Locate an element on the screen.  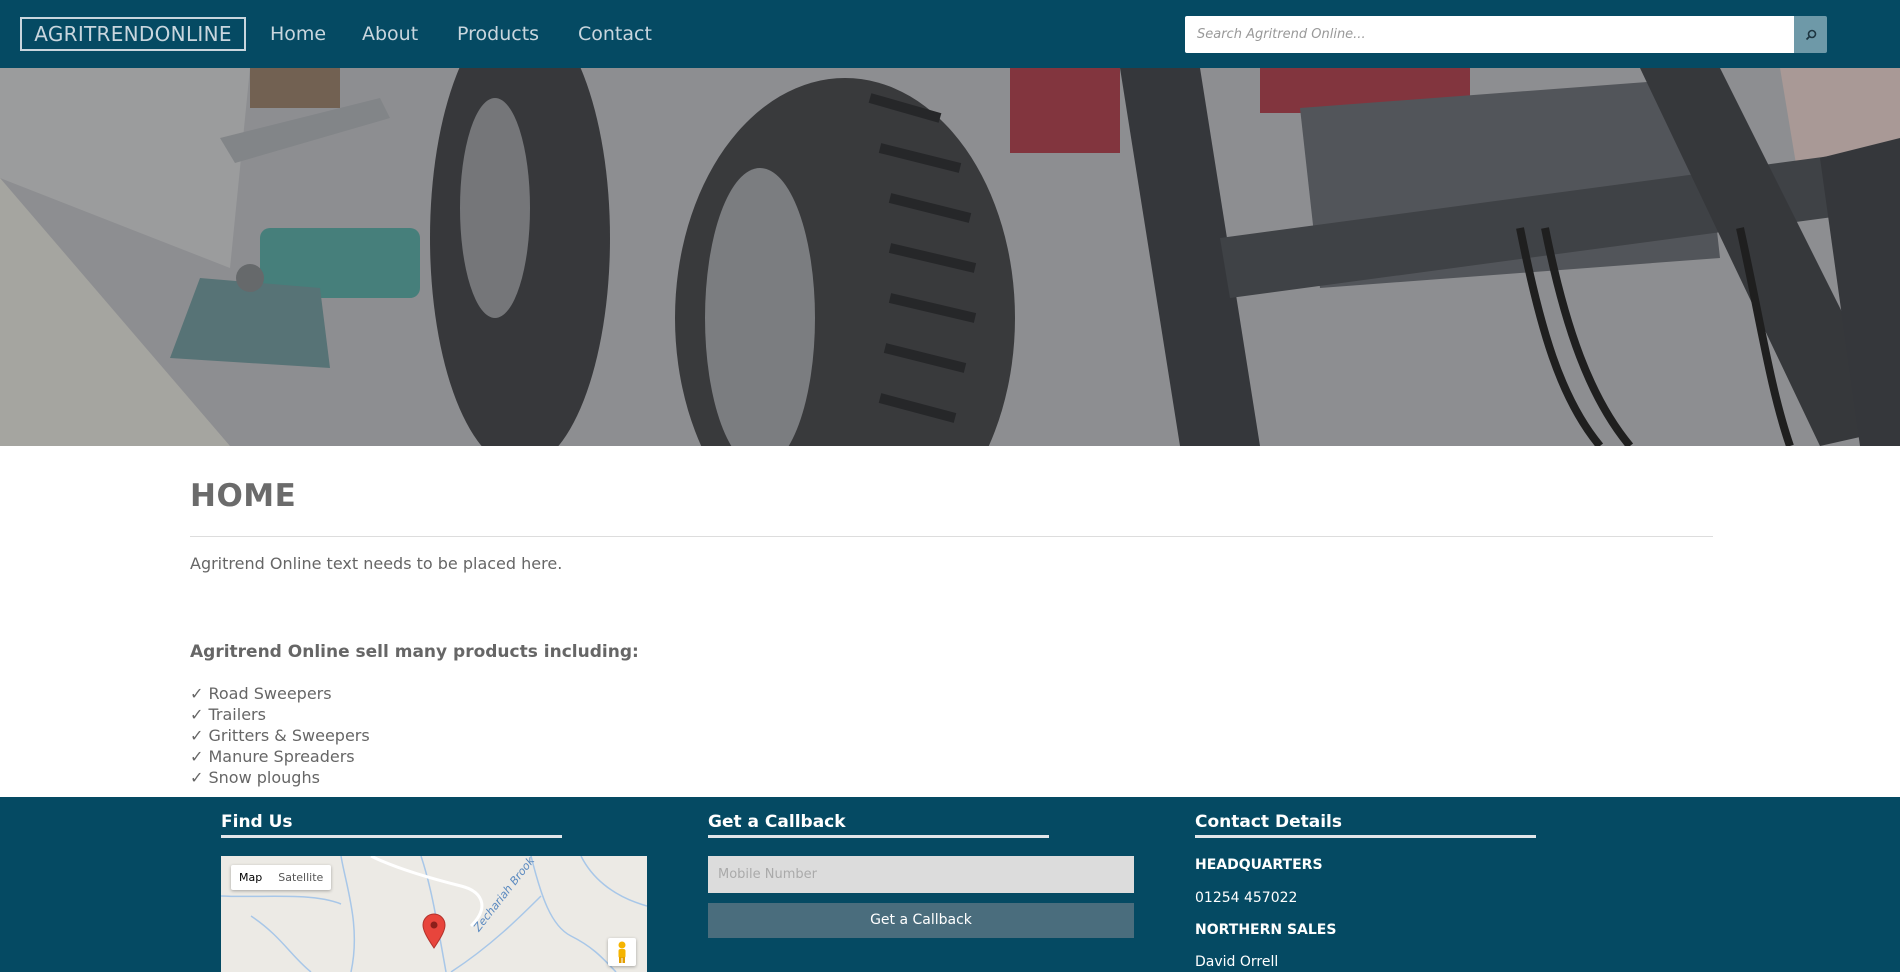
nav-about: About is located at coordinates (390, 34).